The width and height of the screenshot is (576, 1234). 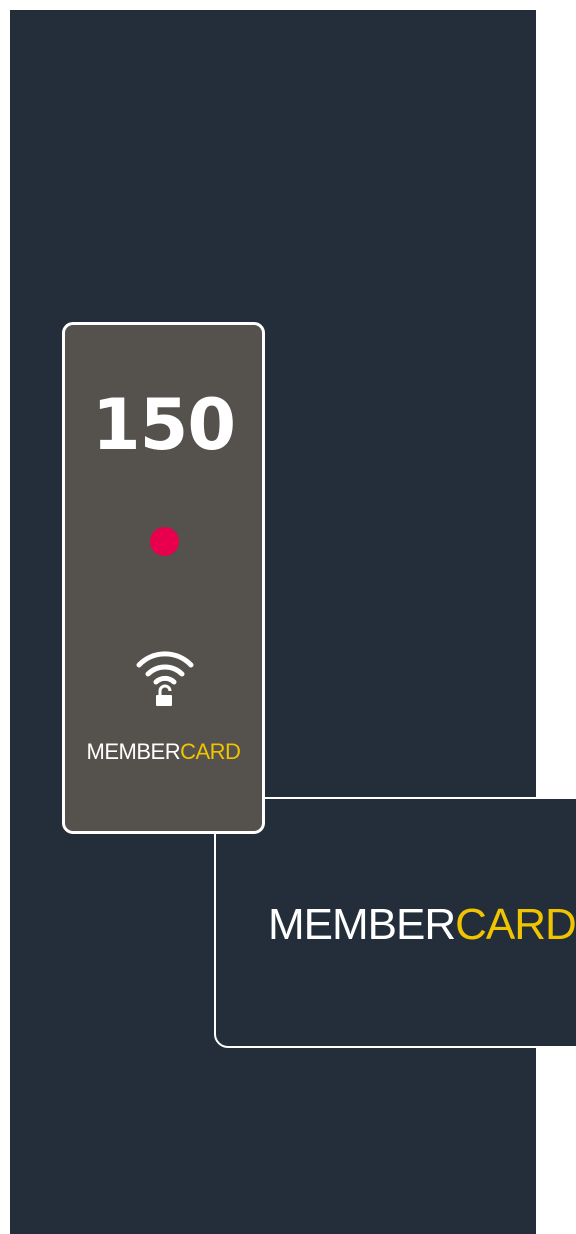 I want to click on reader-brand-primary: MEMBER, so click(x=133, y=751).